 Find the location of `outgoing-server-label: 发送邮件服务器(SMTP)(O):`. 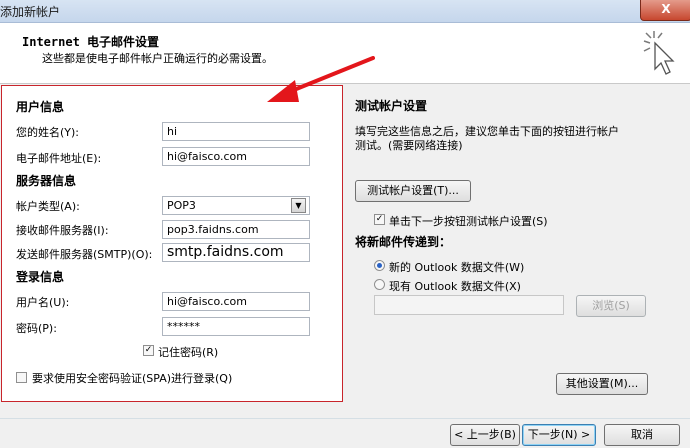

outgoing-server-label: 发送邮件服务器(SMTP)(O): is located at coordinates (84, 254).